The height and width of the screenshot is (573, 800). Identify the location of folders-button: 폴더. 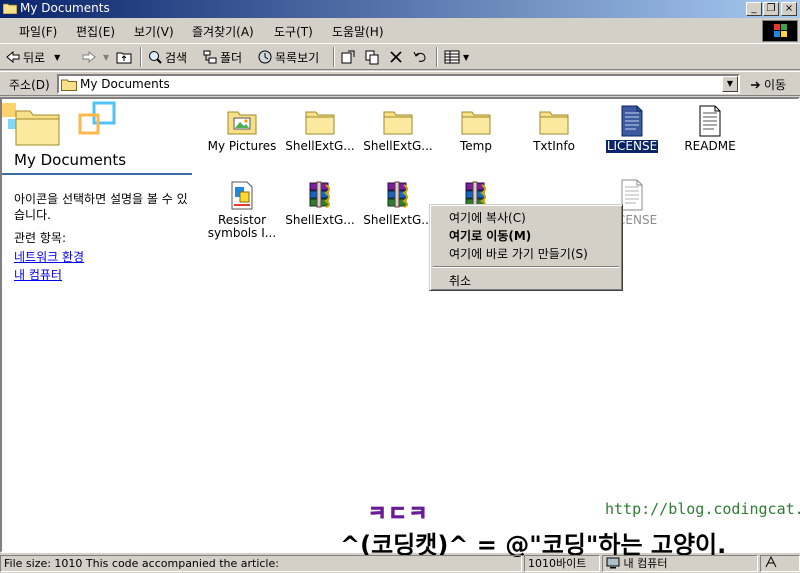
(222, 57).